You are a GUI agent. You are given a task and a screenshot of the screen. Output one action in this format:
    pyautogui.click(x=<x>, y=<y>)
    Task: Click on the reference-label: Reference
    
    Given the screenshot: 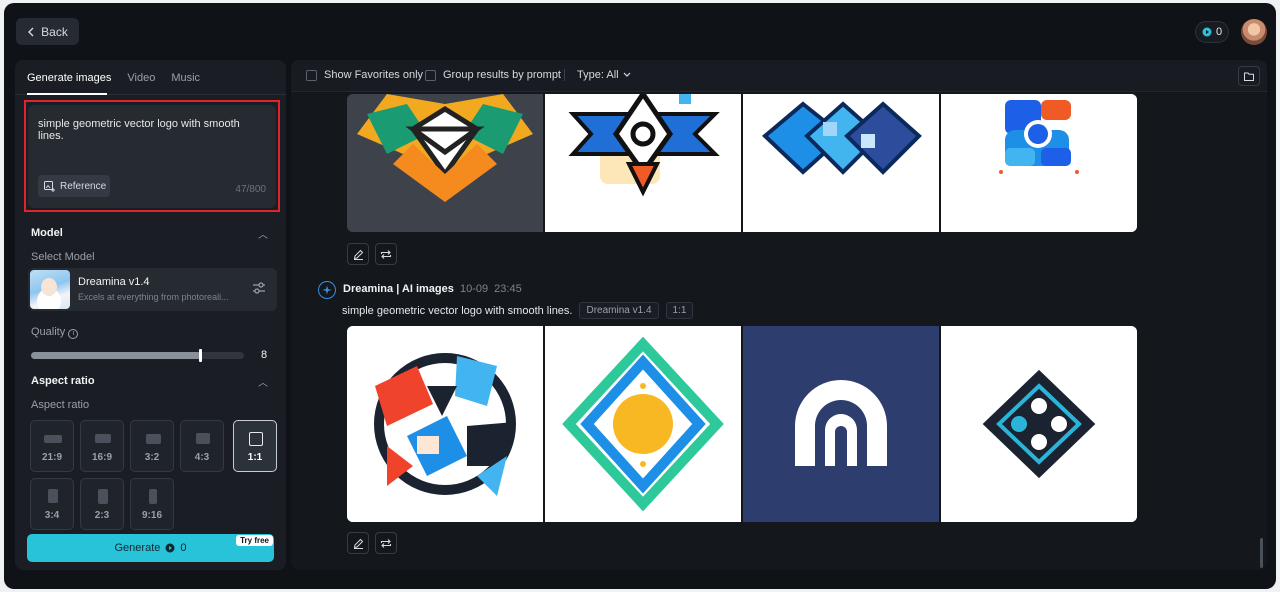 What is the action you would take?
    pyautogui.click(x=83, y=186)
    